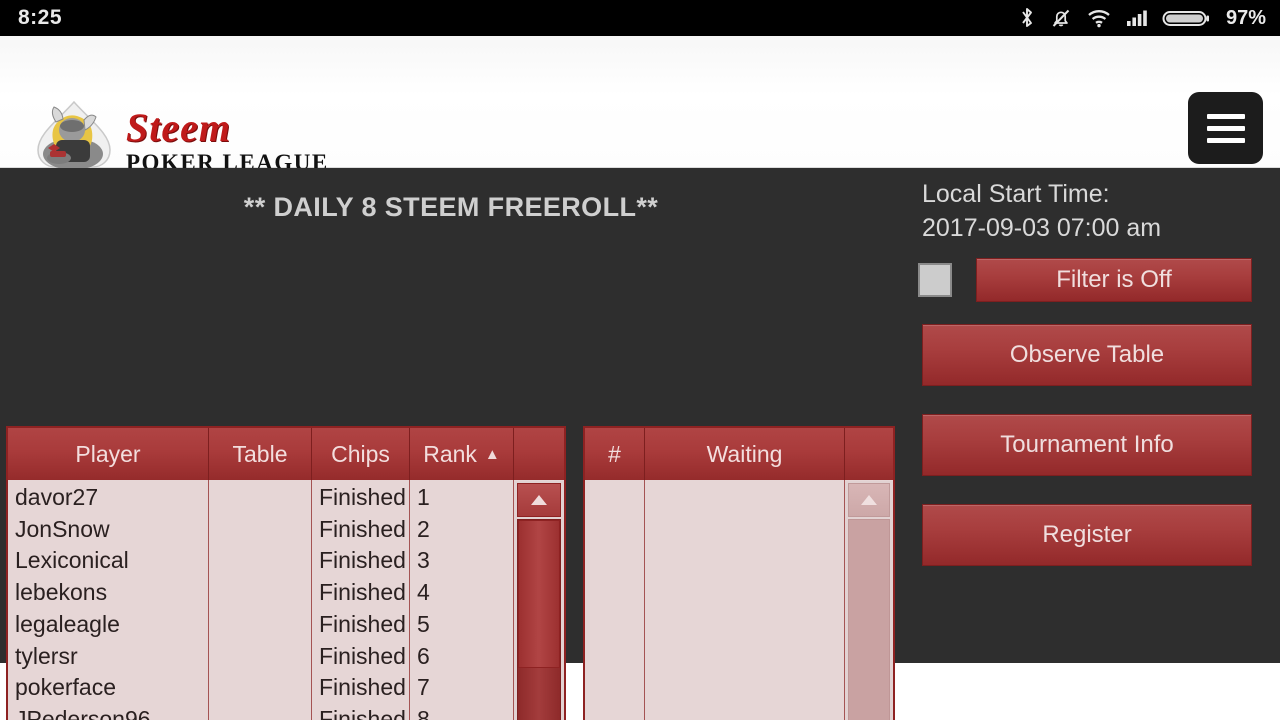 Image resolution: width=1280 pixels, height=720 pixels. Describe the element at coordinates (1245, 17) in the screenshot. I see `battery-percent-label: 97%` at that location.